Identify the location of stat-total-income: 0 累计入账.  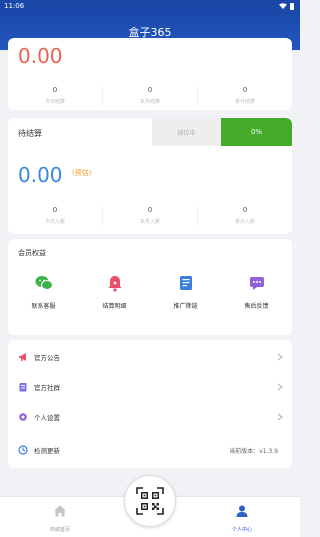
(244, 215).